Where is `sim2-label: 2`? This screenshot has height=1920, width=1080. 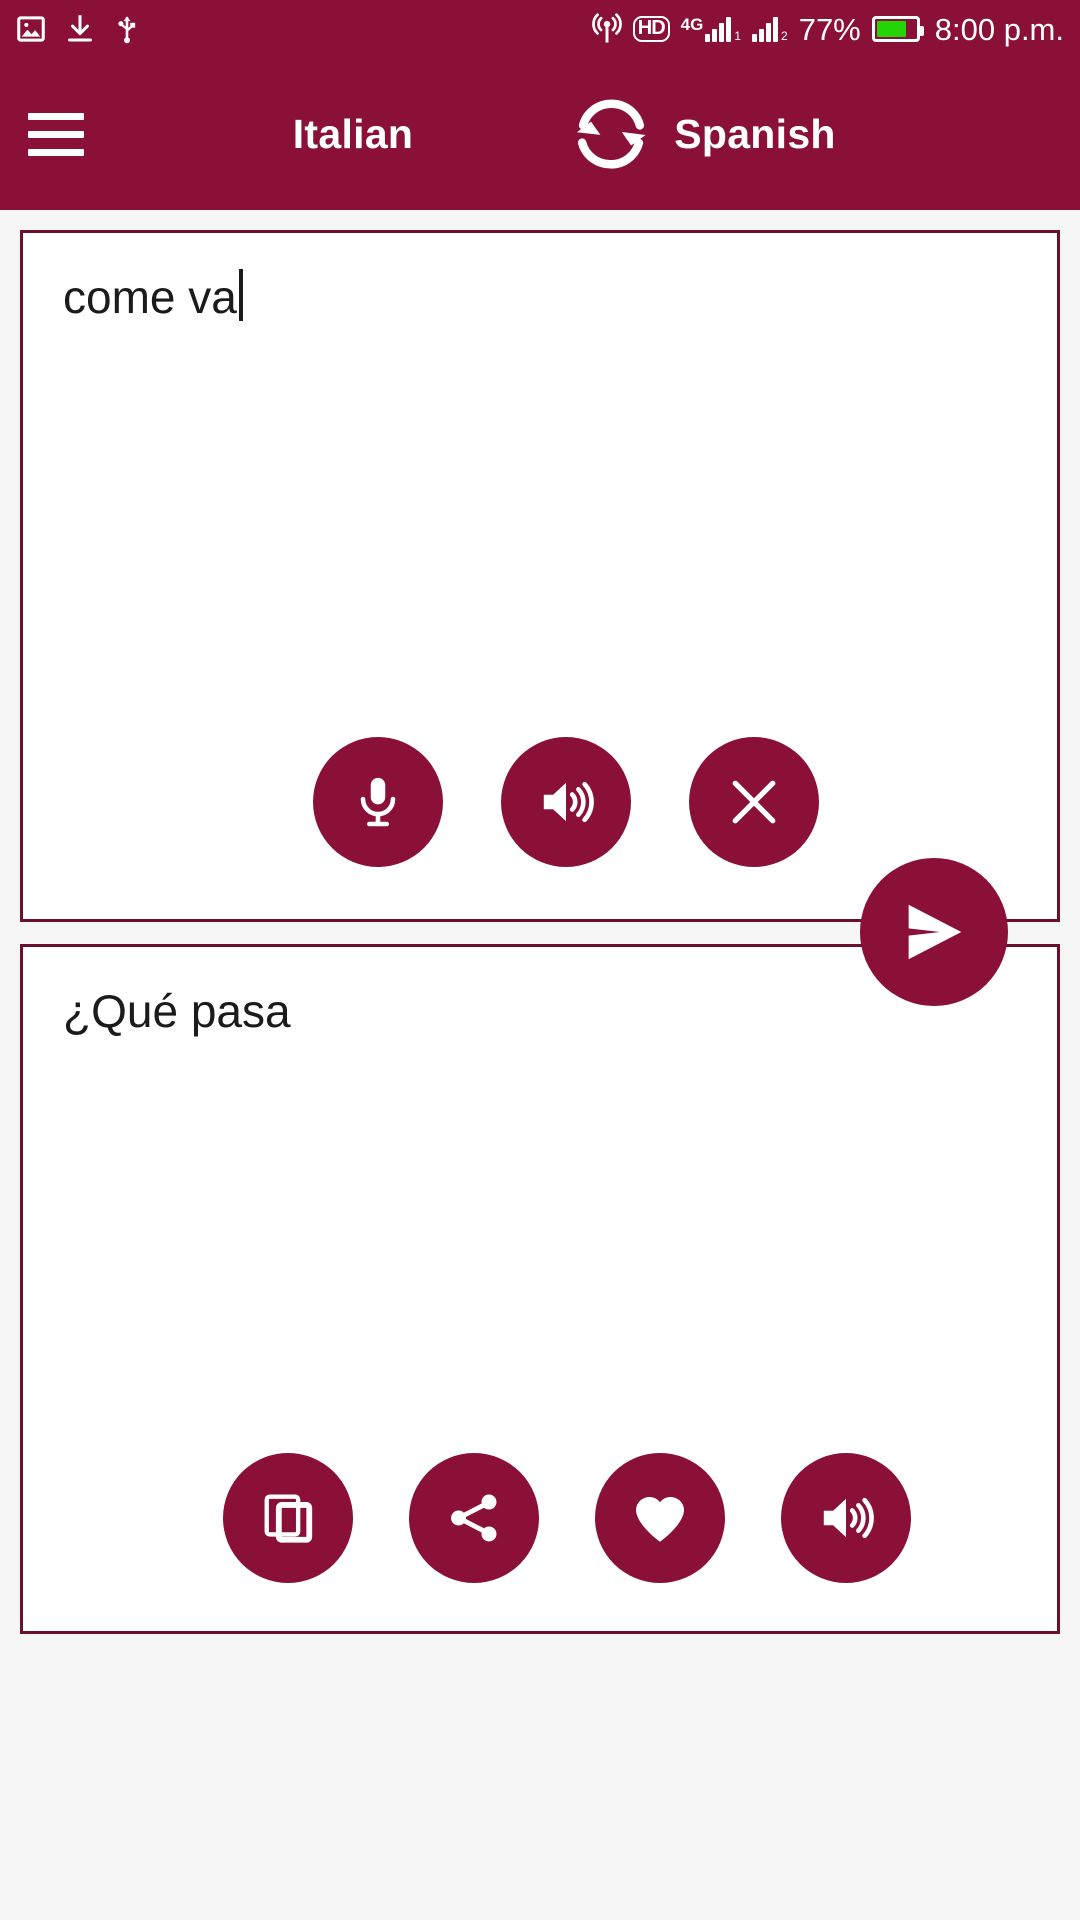 sim2-label: 2 is located at coordinates (784, 36).